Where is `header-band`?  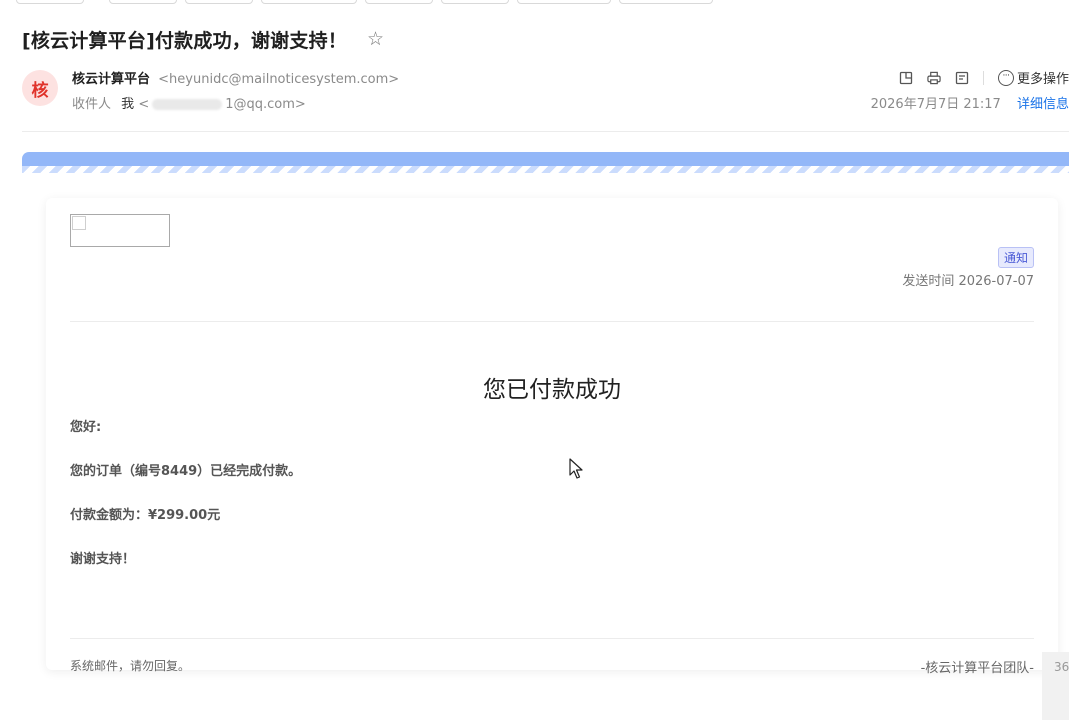
header-band is located at coordinates (545, 159).